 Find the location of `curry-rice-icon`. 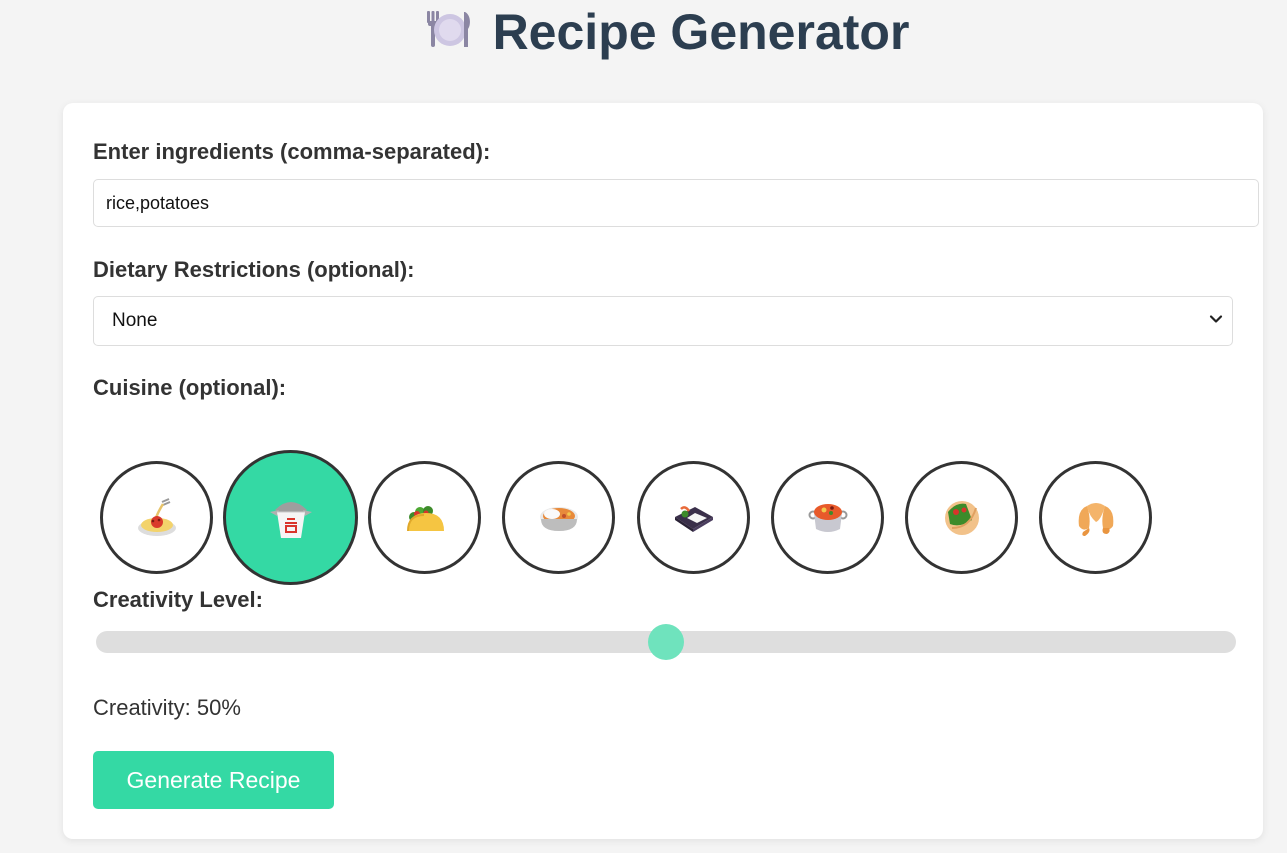

curry-rice-icon is located at coordinates (558, 518).